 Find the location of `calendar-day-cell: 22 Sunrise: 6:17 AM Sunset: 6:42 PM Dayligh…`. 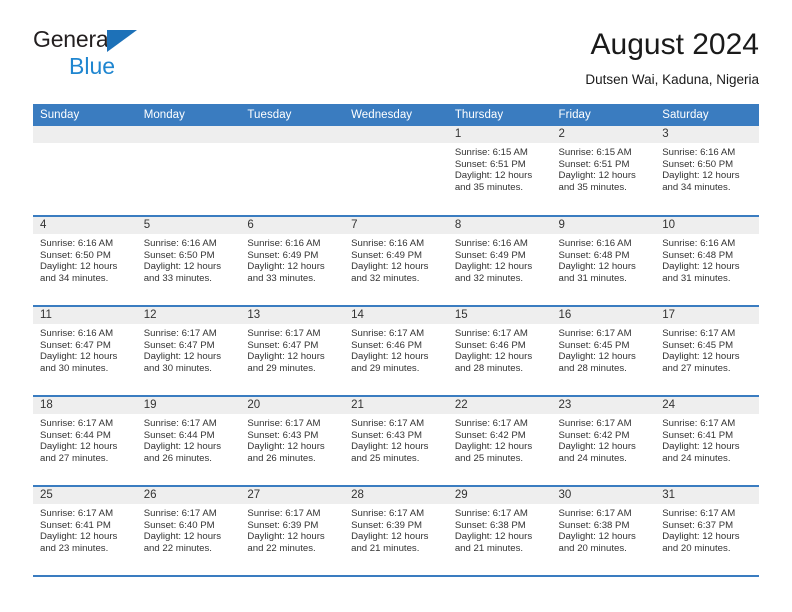

calendar-day-cell: 22 Sunrise: 6:17 AM Sunset: 6:42 PM Dayligh… is located at coordinates (499, 441).